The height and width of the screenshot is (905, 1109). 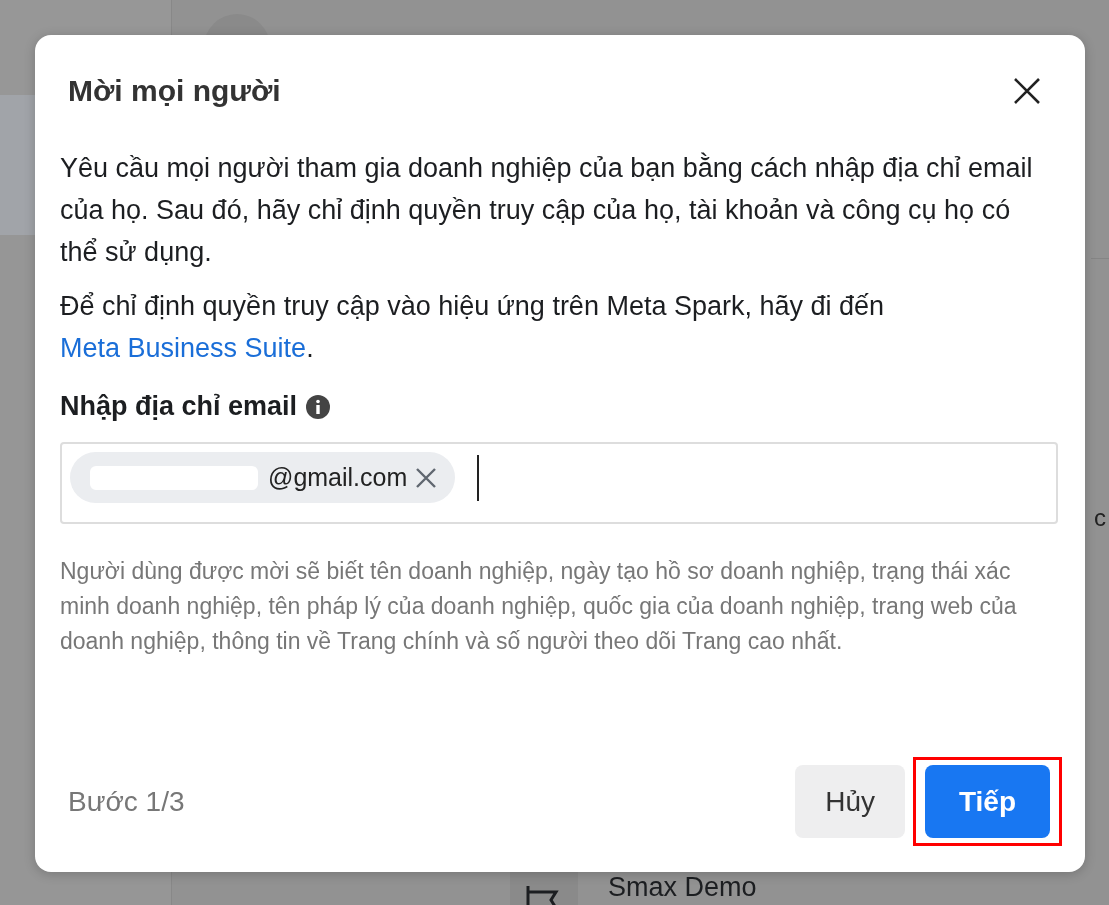 What do you see at coordinates (426, 477) in the screenshot?
I see `remove-chip-icon` at bounding box center [426, 477].